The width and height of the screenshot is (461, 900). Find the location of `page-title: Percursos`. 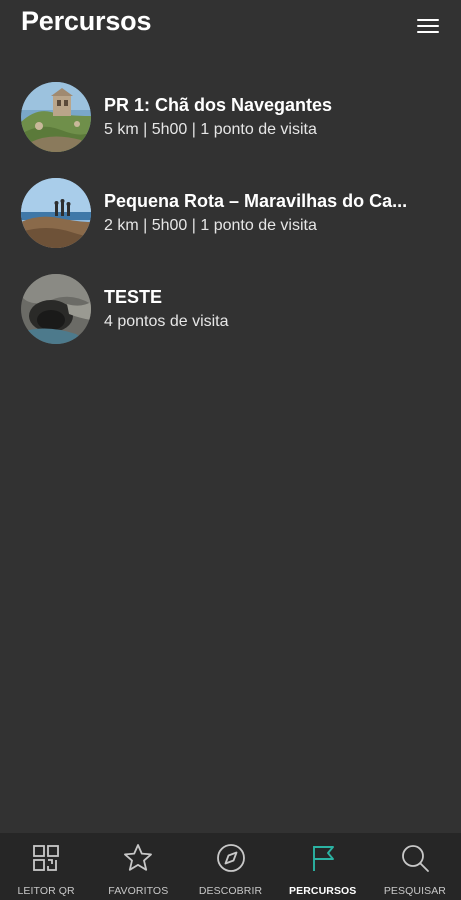

page-title: Percursos is located at coordinates (86, 21).